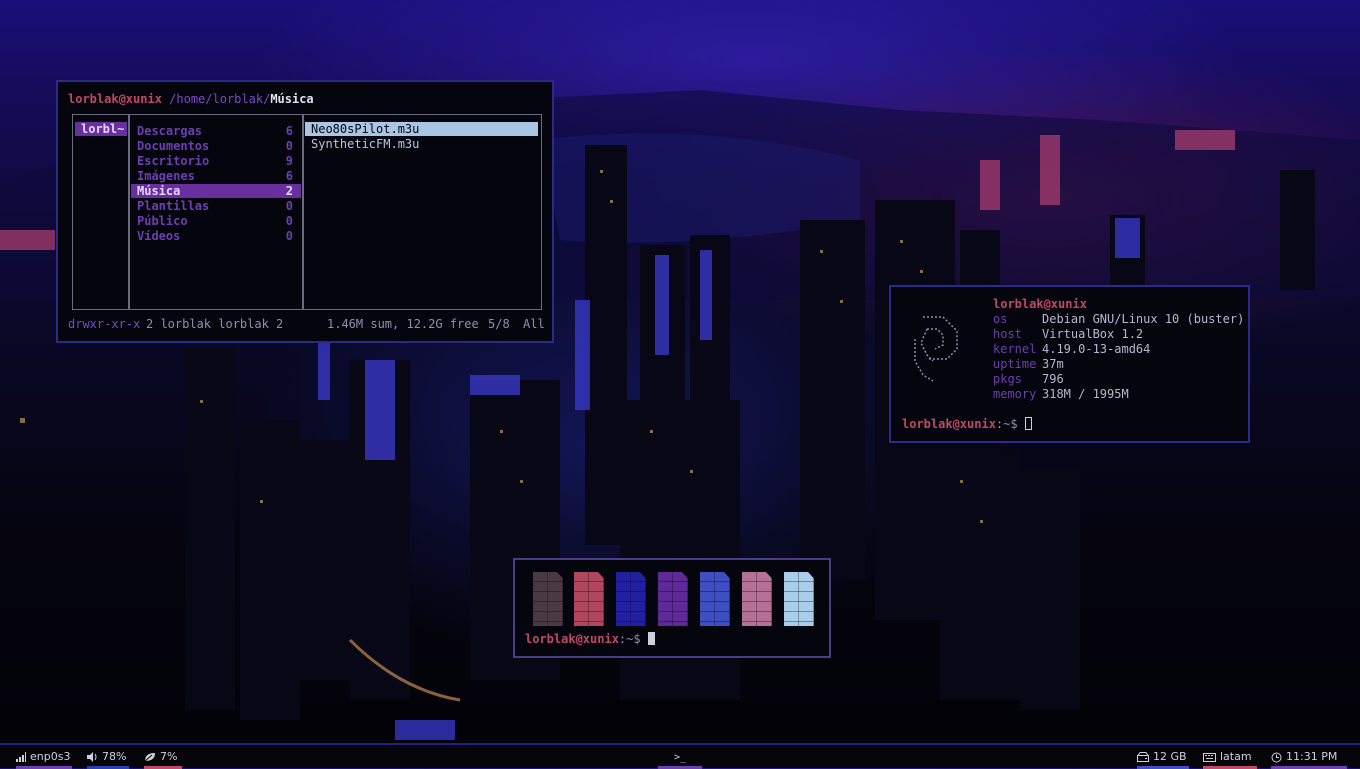 Image resolution: width=1360 pixels, height=769 pixels. I want to click on fm-folder-entry: Escritorio 9, so click(216, 161).